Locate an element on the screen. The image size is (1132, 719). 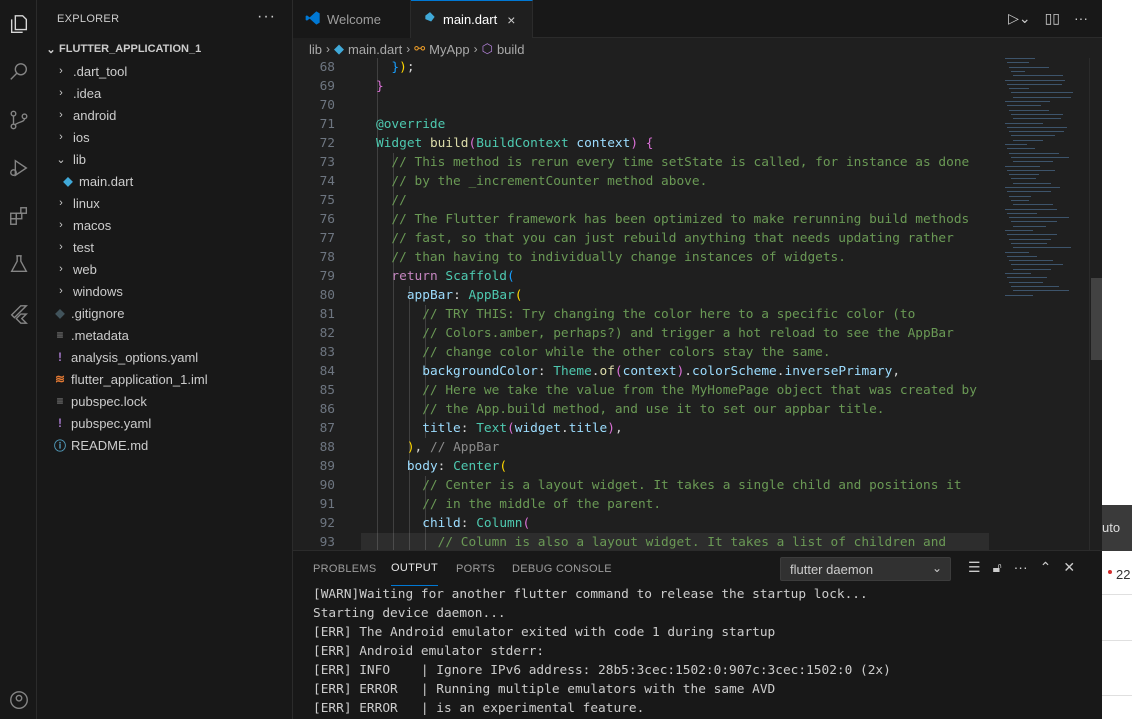
file-tree-item: › android is located at coordinates (164, 115).